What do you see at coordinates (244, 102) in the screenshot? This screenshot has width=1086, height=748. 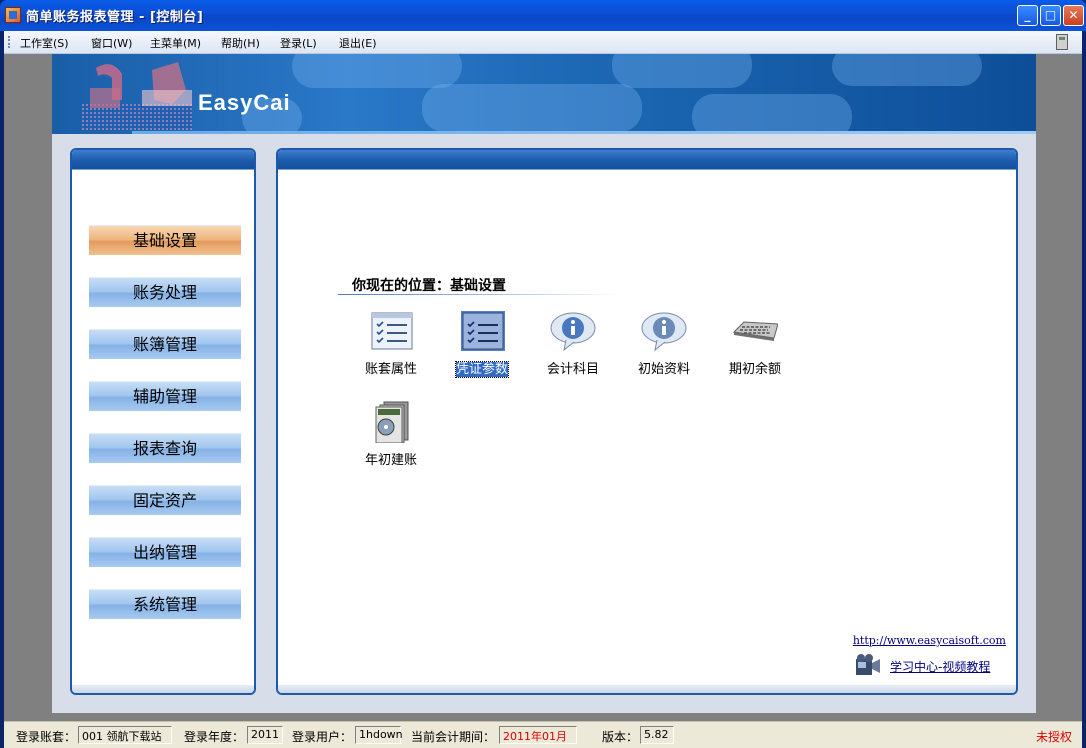 I see `banner-title: EasyCai` at bounding box center [244, 102].